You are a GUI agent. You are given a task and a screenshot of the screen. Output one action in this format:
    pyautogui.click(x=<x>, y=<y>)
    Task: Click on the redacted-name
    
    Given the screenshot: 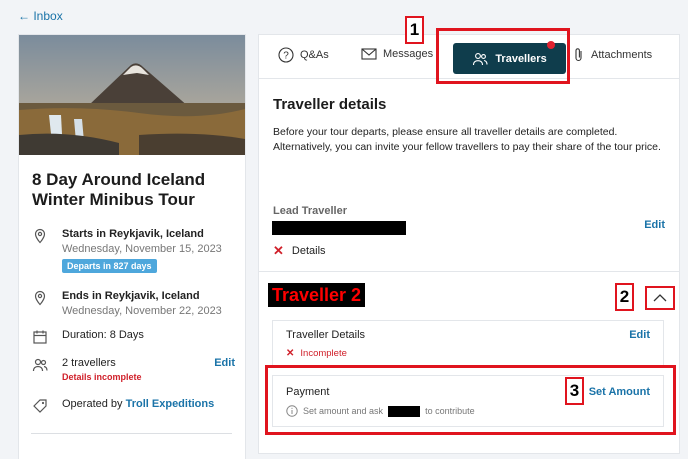 What is the action you would take?
    pyautogui.click(x=339, y=228)
    